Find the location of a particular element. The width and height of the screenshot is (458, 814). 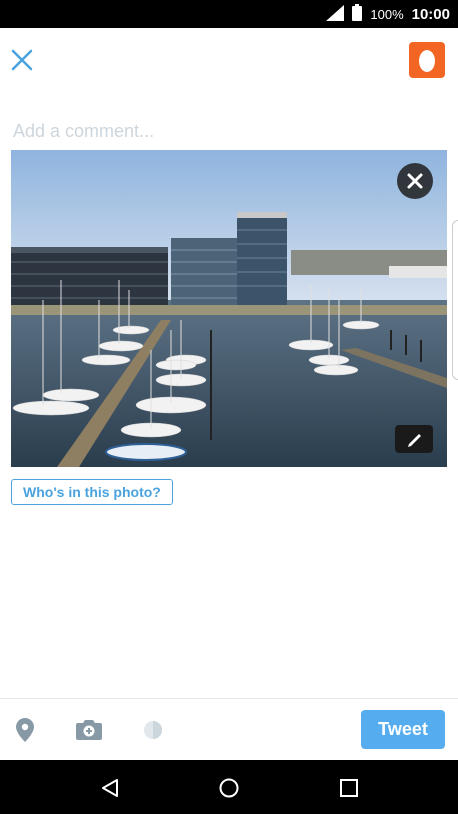

recents-icon is located at coordinates (349, 790).